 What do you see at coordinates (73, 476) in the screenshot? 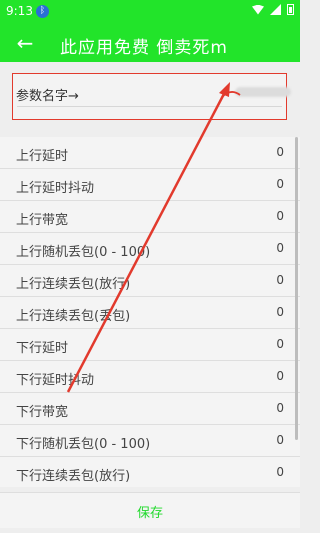
I see `param-row-name: 下行连续丢包(放行)` at bounding box center [73, 476].